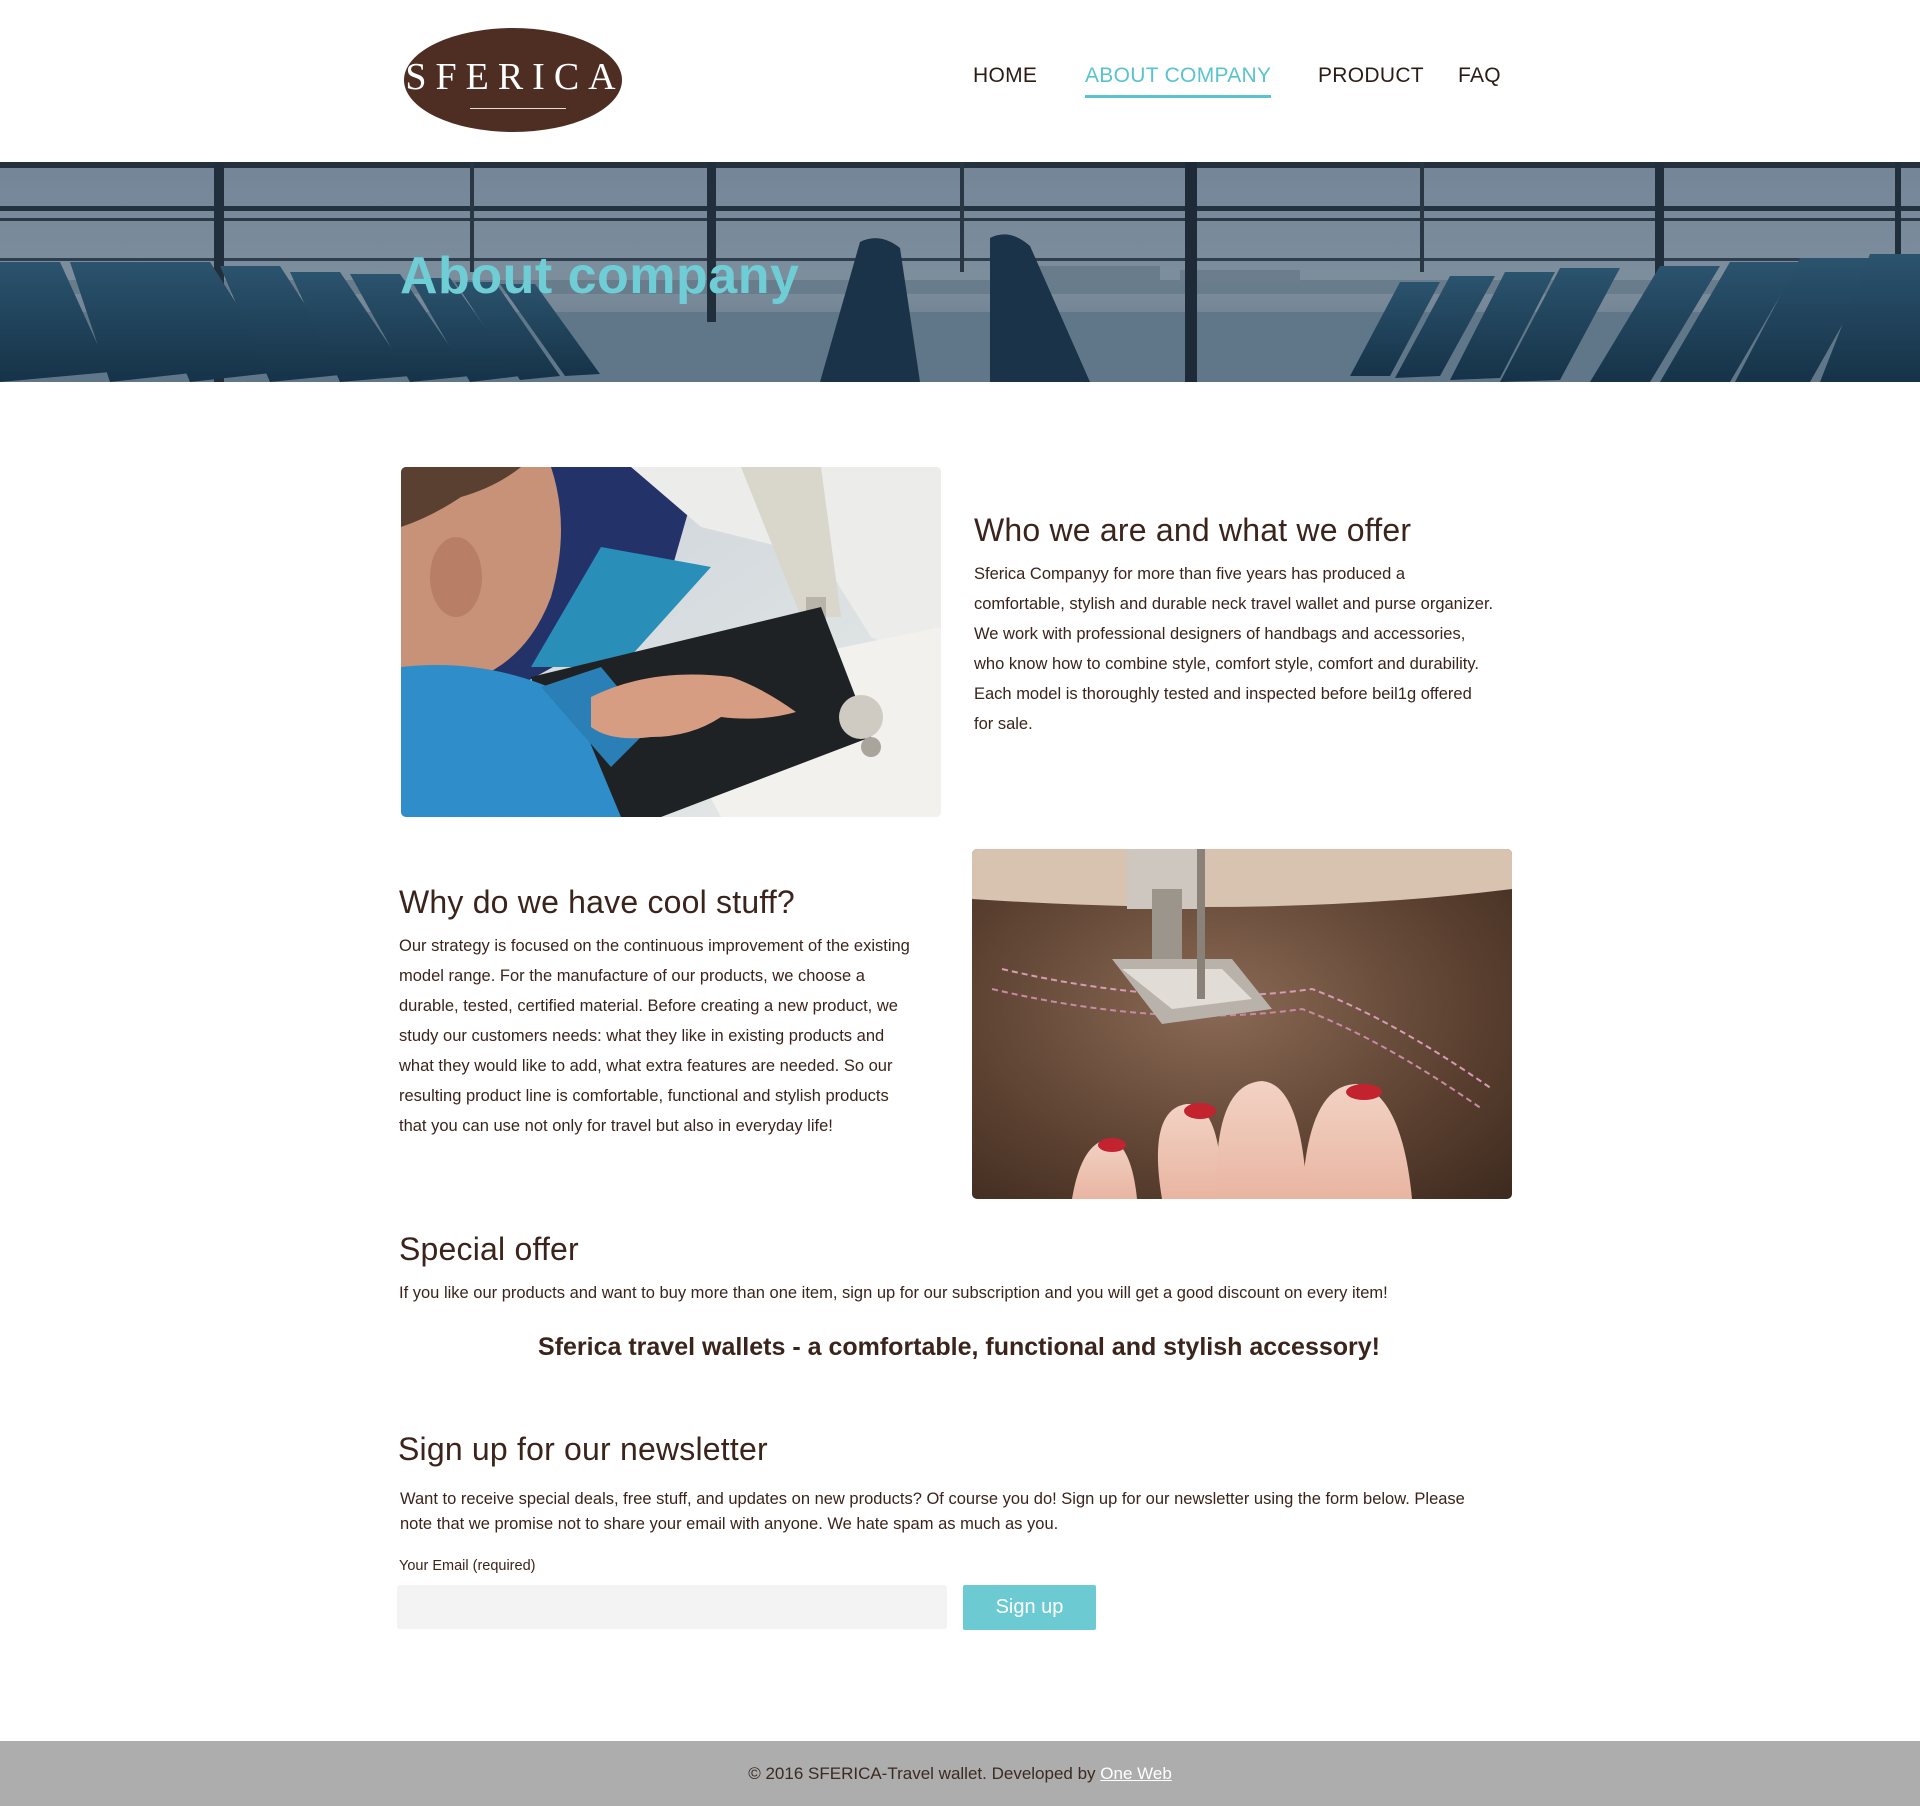  I want to click on newsletter-heading: Sign up for our newsletter, so click(583, 1449).